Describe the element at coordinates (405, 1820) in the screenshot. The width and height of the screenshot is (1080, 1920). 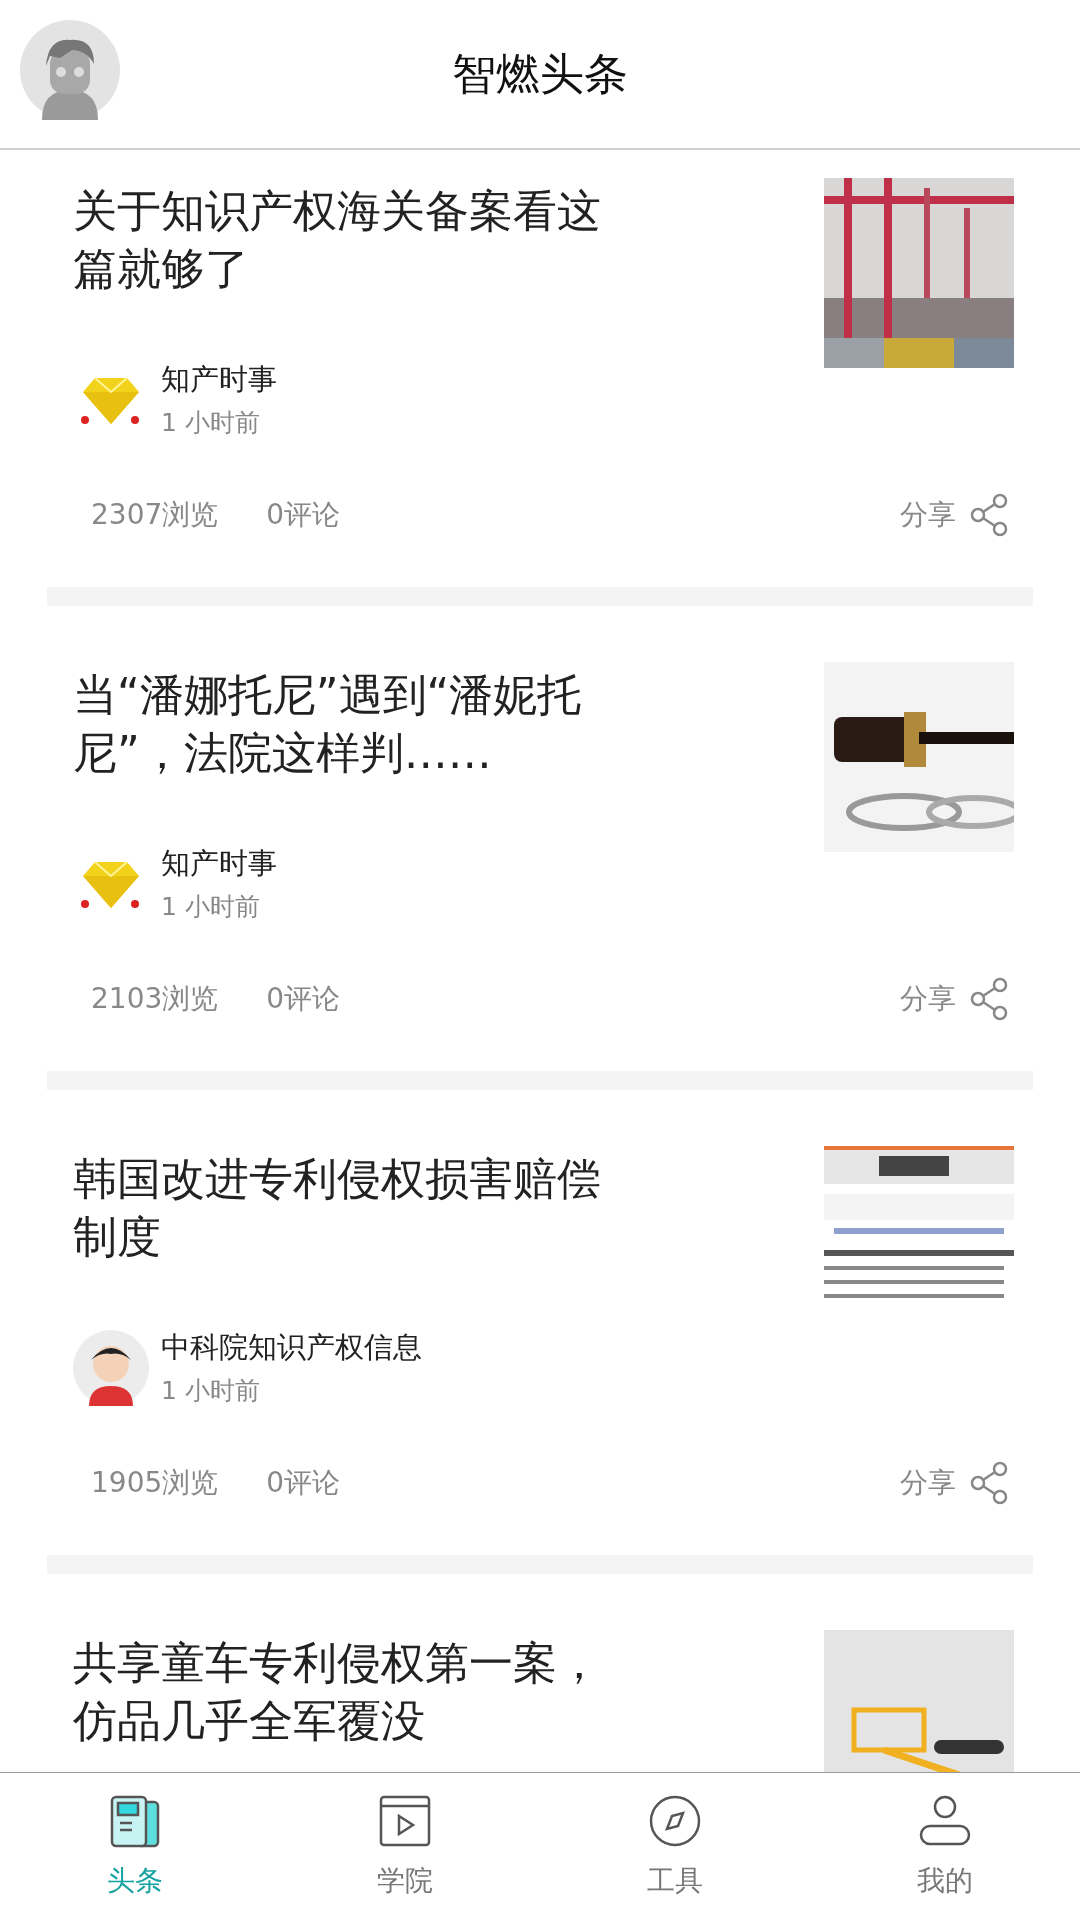
I see `play-icon` at that location.